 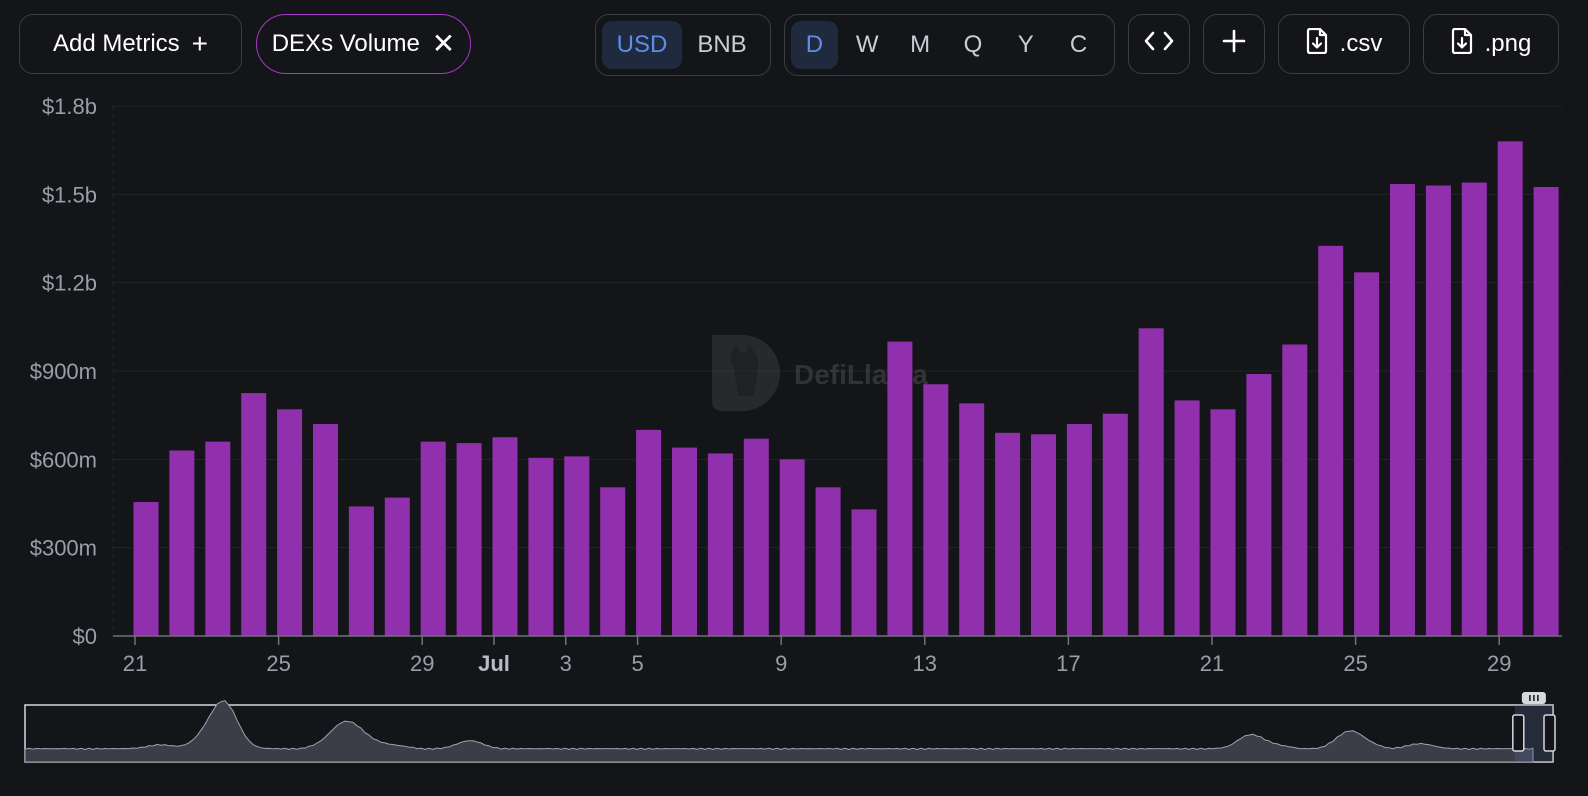 What do you see at coordinates (637, 663) in the screenshot?
I see `x-tick-label: 5` at bounding box center [637, 663].